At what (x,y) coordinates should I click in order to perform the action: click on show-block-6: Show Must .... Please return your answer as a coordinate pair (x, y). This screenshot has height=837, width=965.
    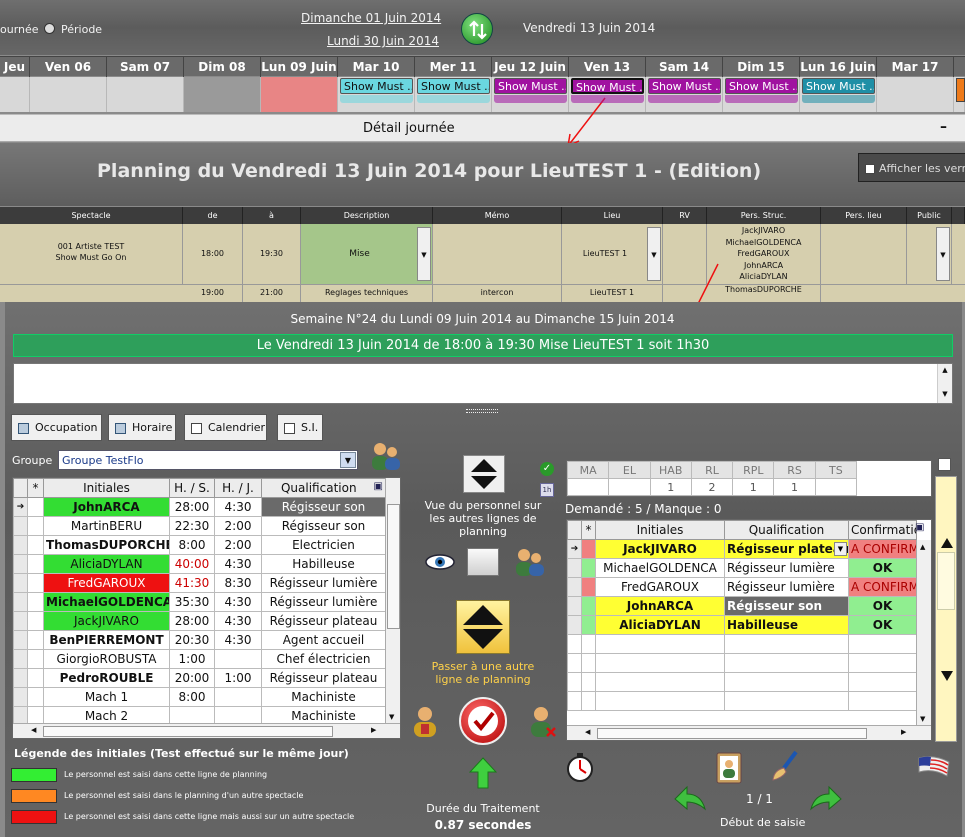
    Looking at the image, I should click on (838, 86).